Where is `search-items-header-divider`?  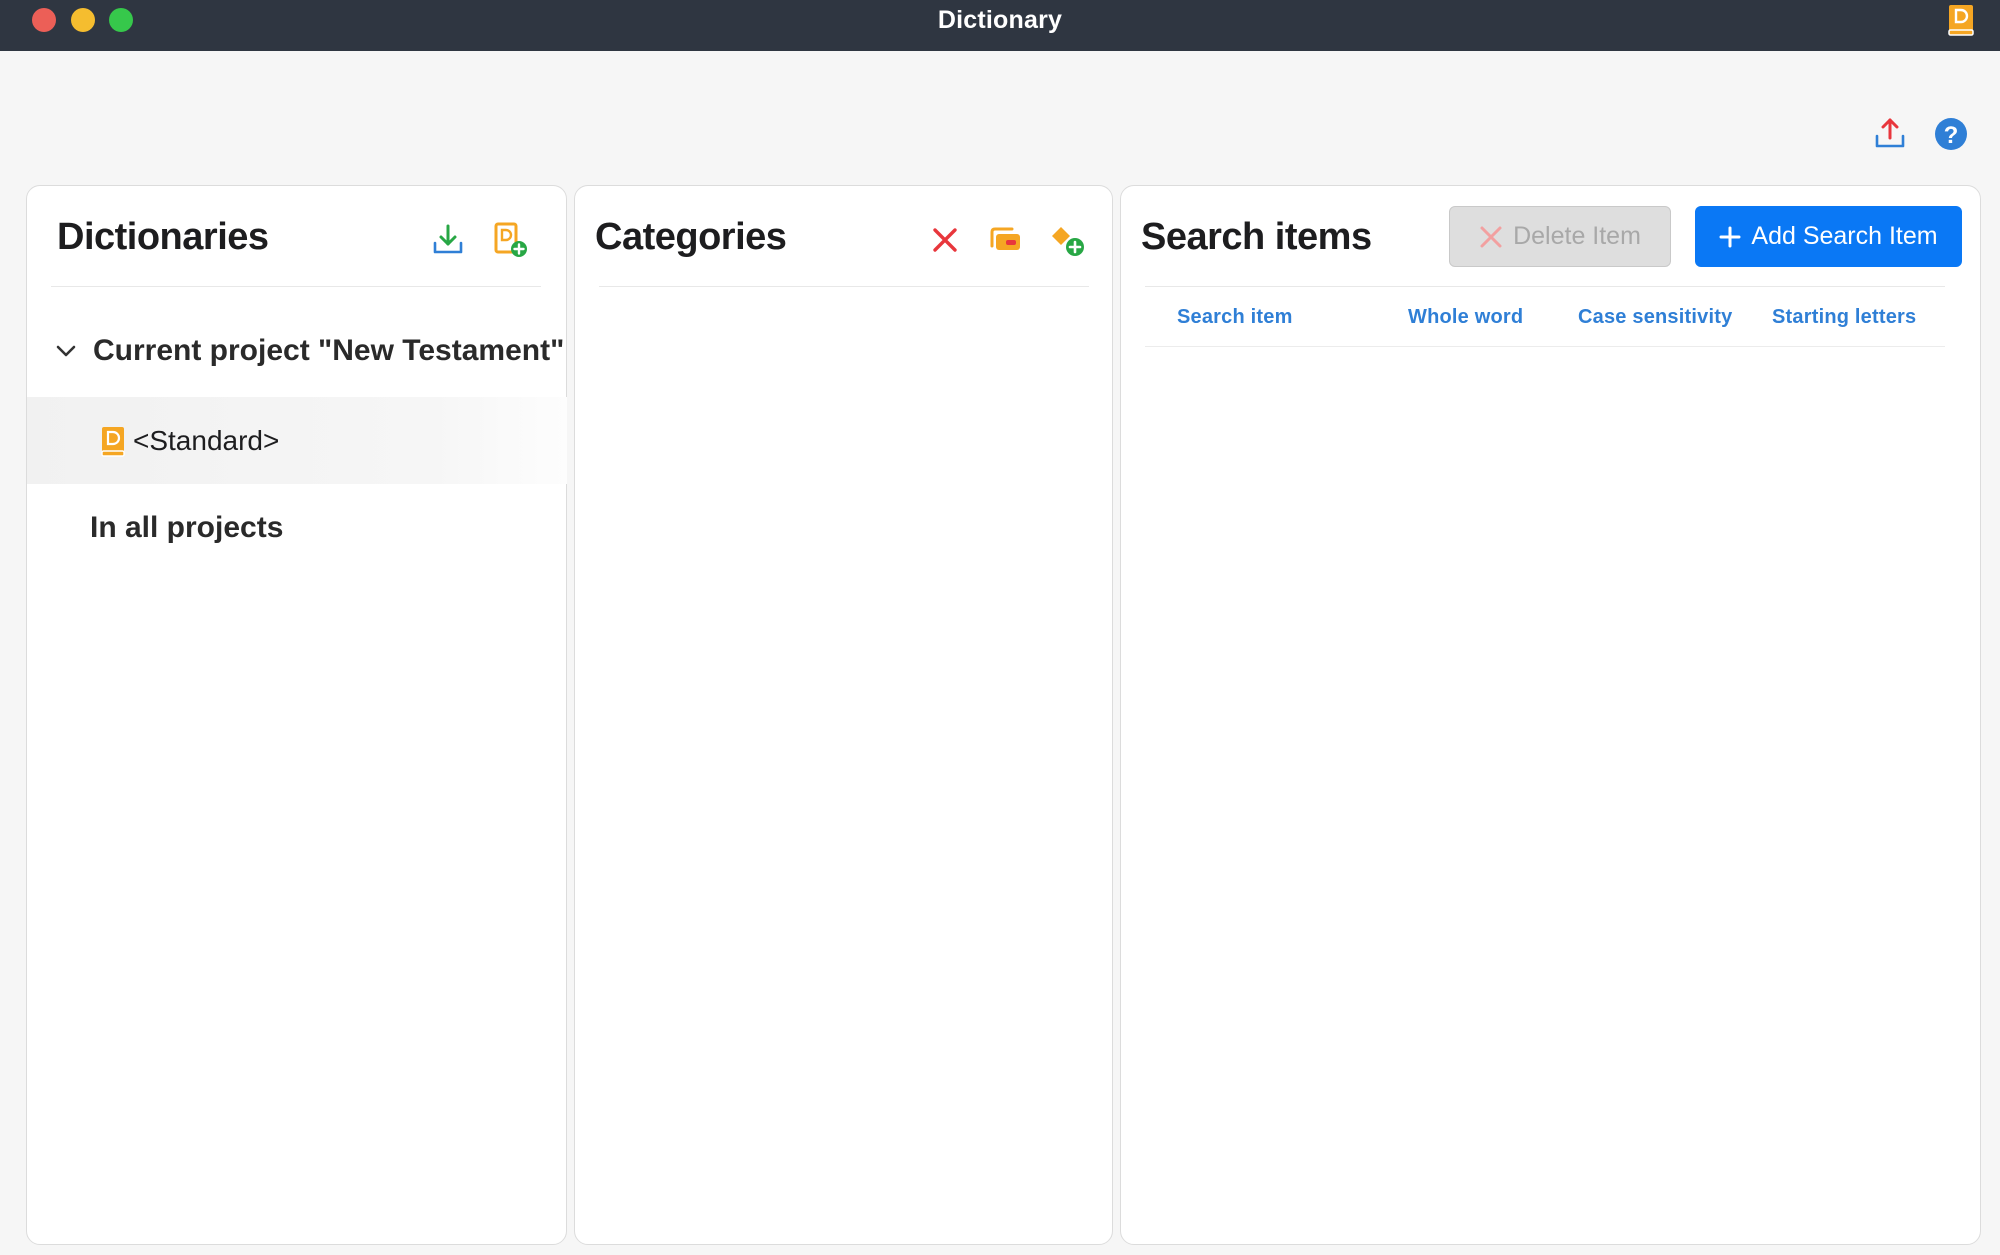 search-items-header-divider is located at coordinates (1545, 286).